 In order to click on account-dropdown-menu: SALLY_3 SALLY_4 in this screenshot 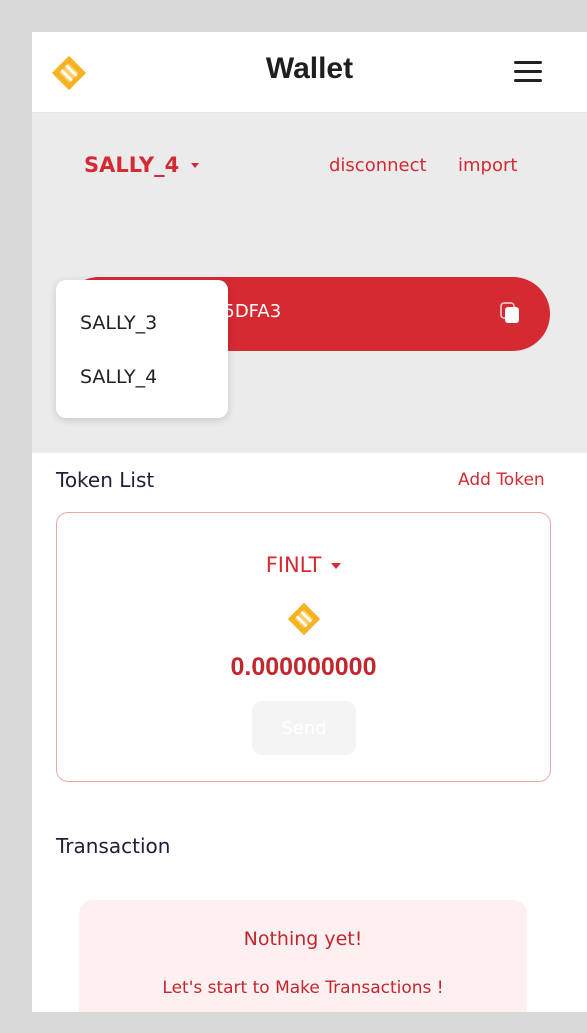, I will do `click(142, 349)`.